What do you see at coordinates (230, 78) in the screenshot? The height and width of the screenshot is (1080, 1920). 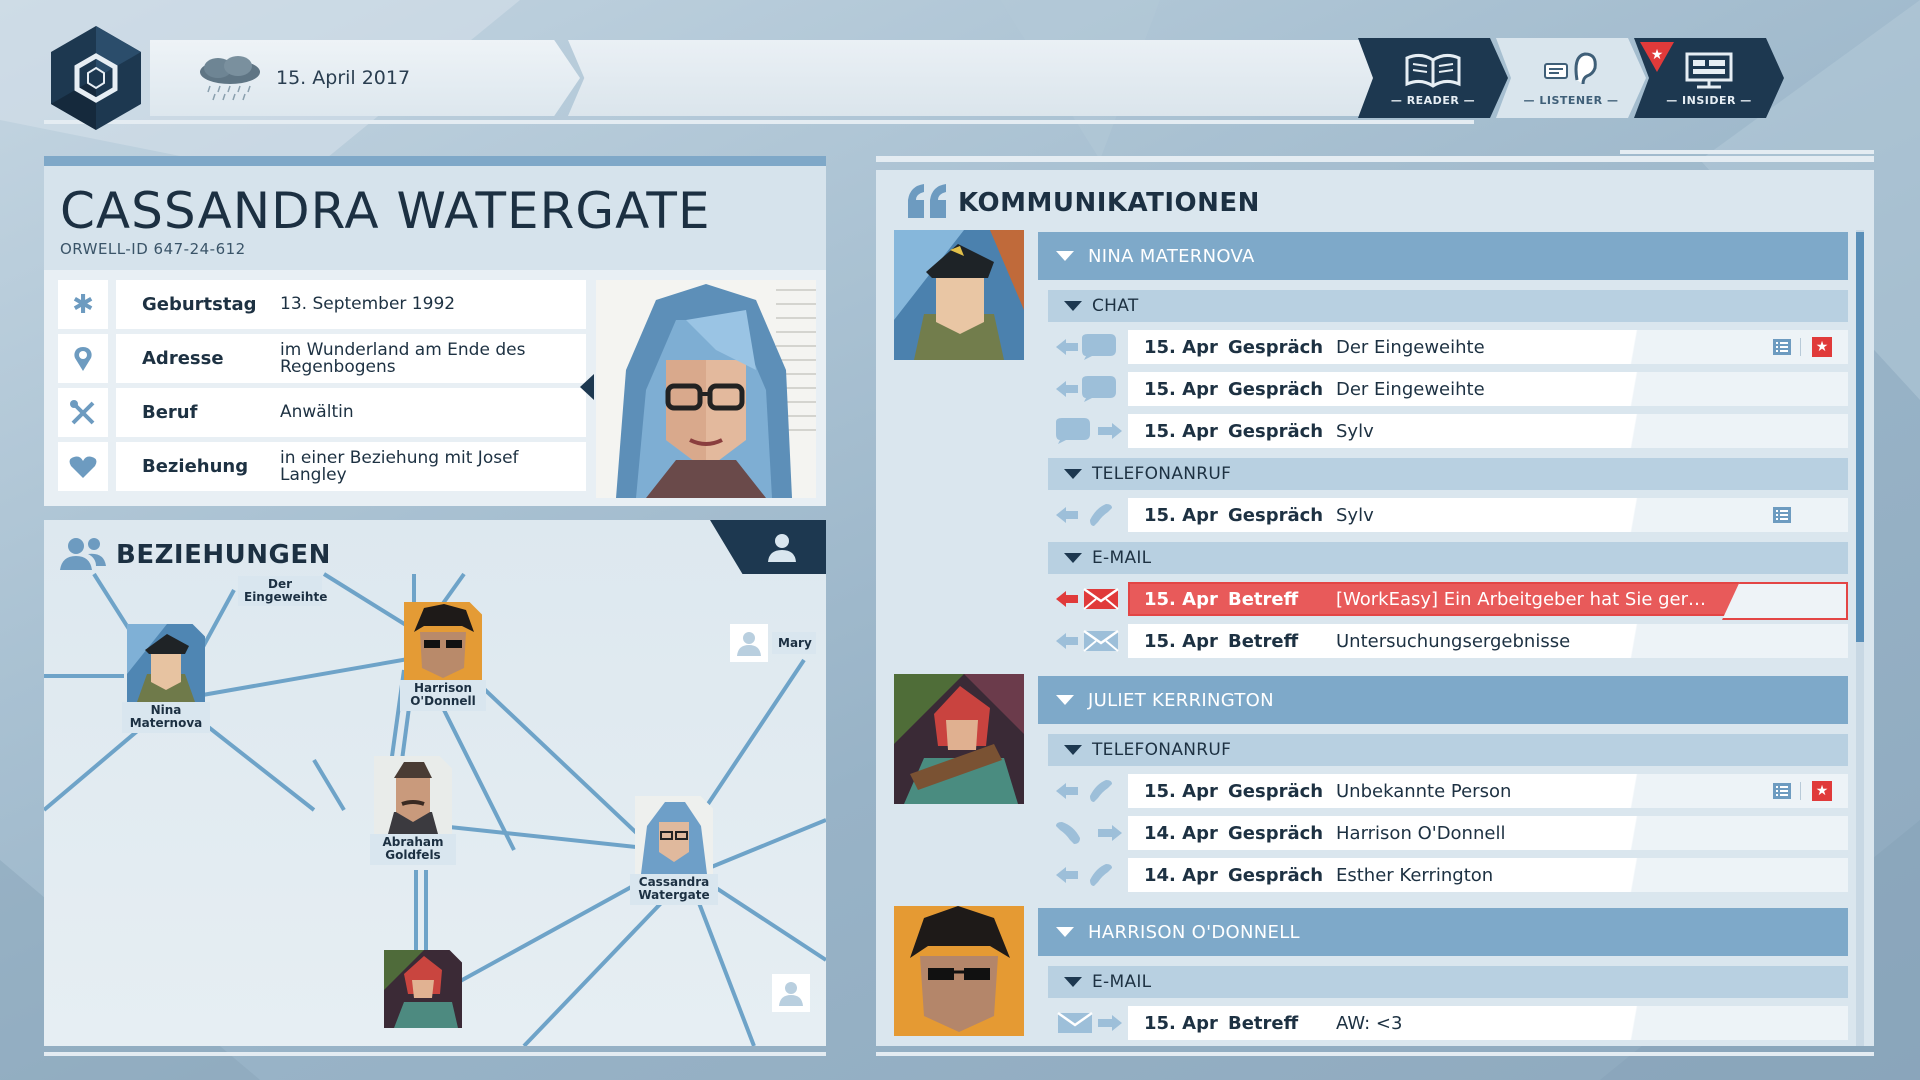 I see `rain-cloud-icon` at bounding box center [230, 78].